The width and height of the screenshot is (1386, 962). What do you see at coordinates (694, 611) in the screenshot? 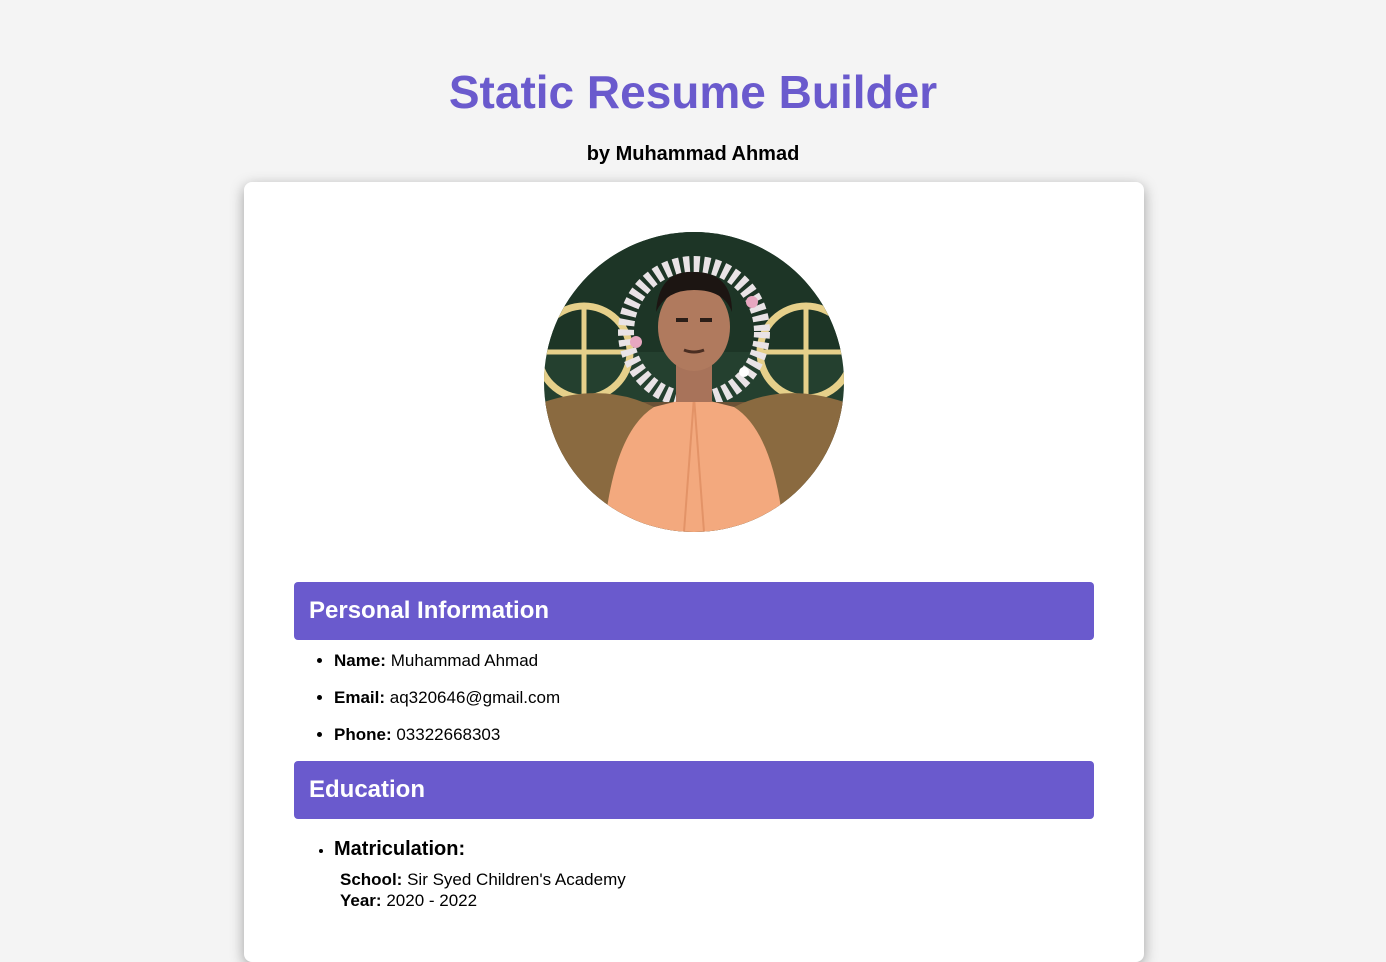
I see `personal-information-heading: Personal Information` at bounding box center [694, 611].